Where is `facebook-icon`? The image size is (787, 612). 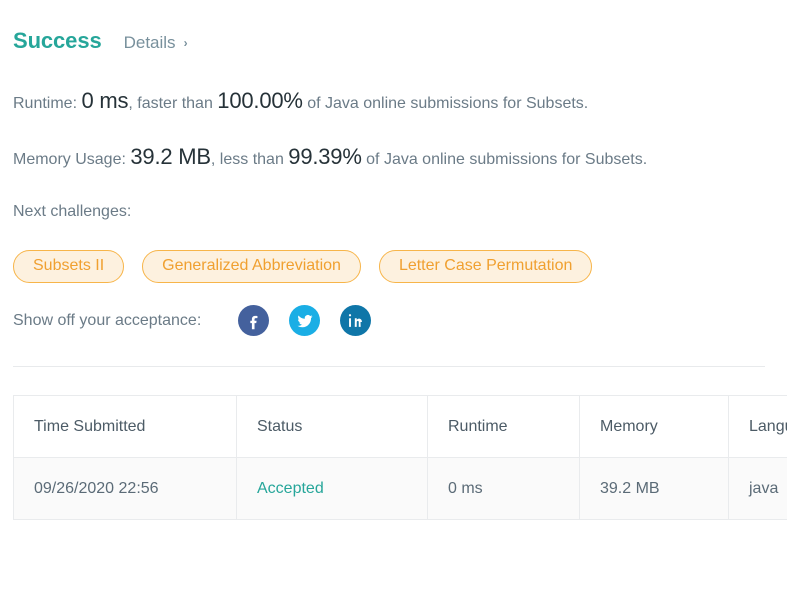
facebook-icon is located at coordinates (254, 320).